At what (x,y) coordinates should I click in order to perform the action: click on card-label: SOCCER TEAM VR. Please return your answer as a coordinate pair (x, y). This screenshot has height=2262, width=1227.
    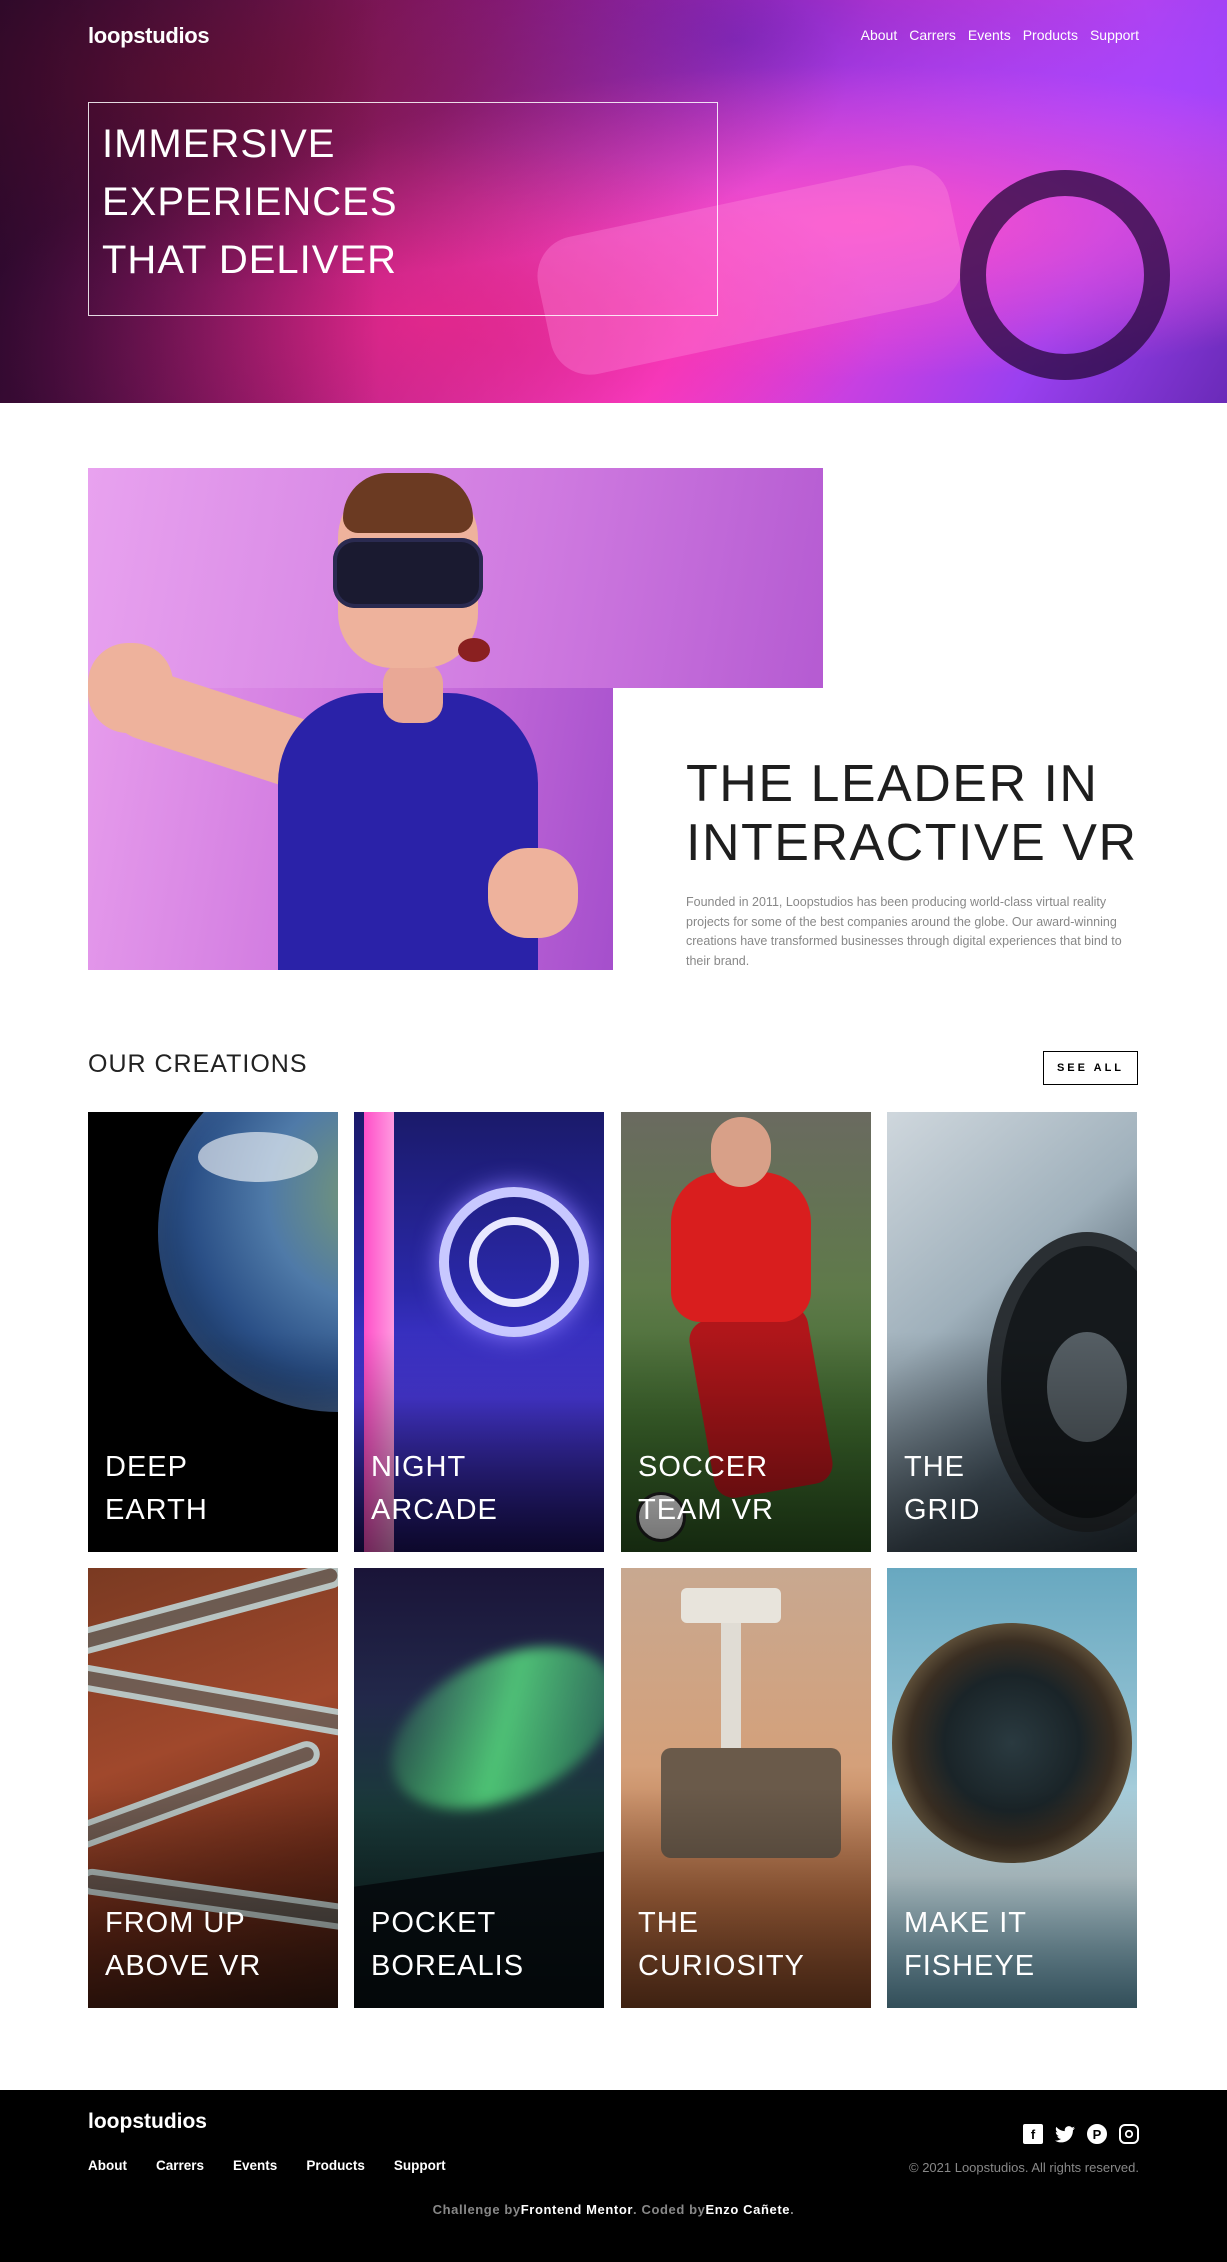
    Looking at the image, I should click on (706, 1488).